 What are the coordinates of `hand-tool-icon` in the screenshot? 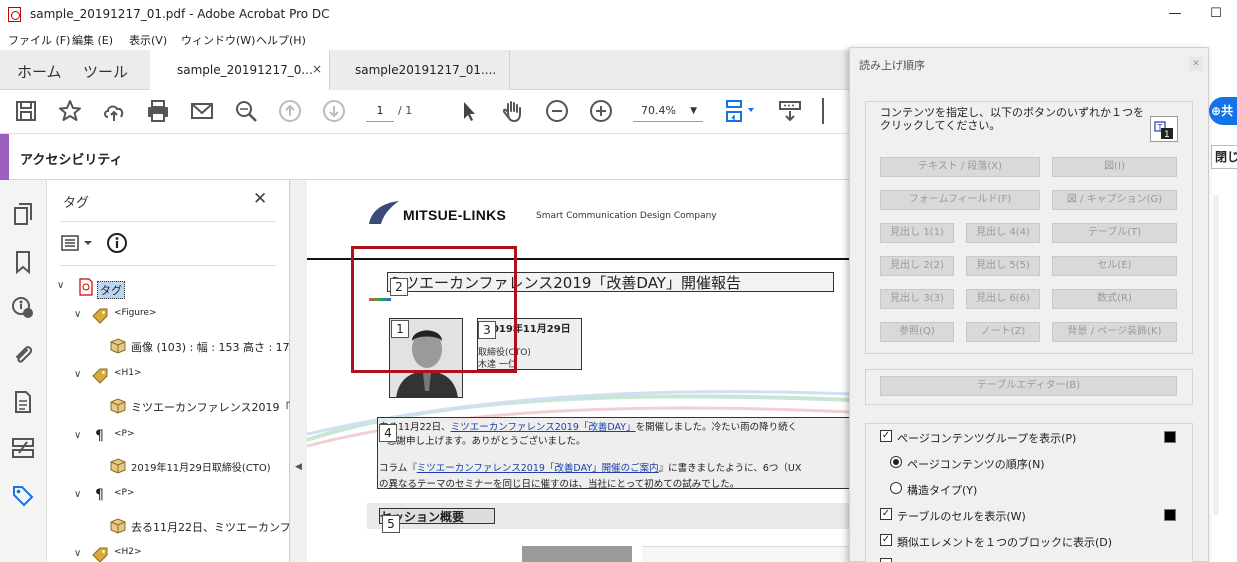 It's located at (513, 111).